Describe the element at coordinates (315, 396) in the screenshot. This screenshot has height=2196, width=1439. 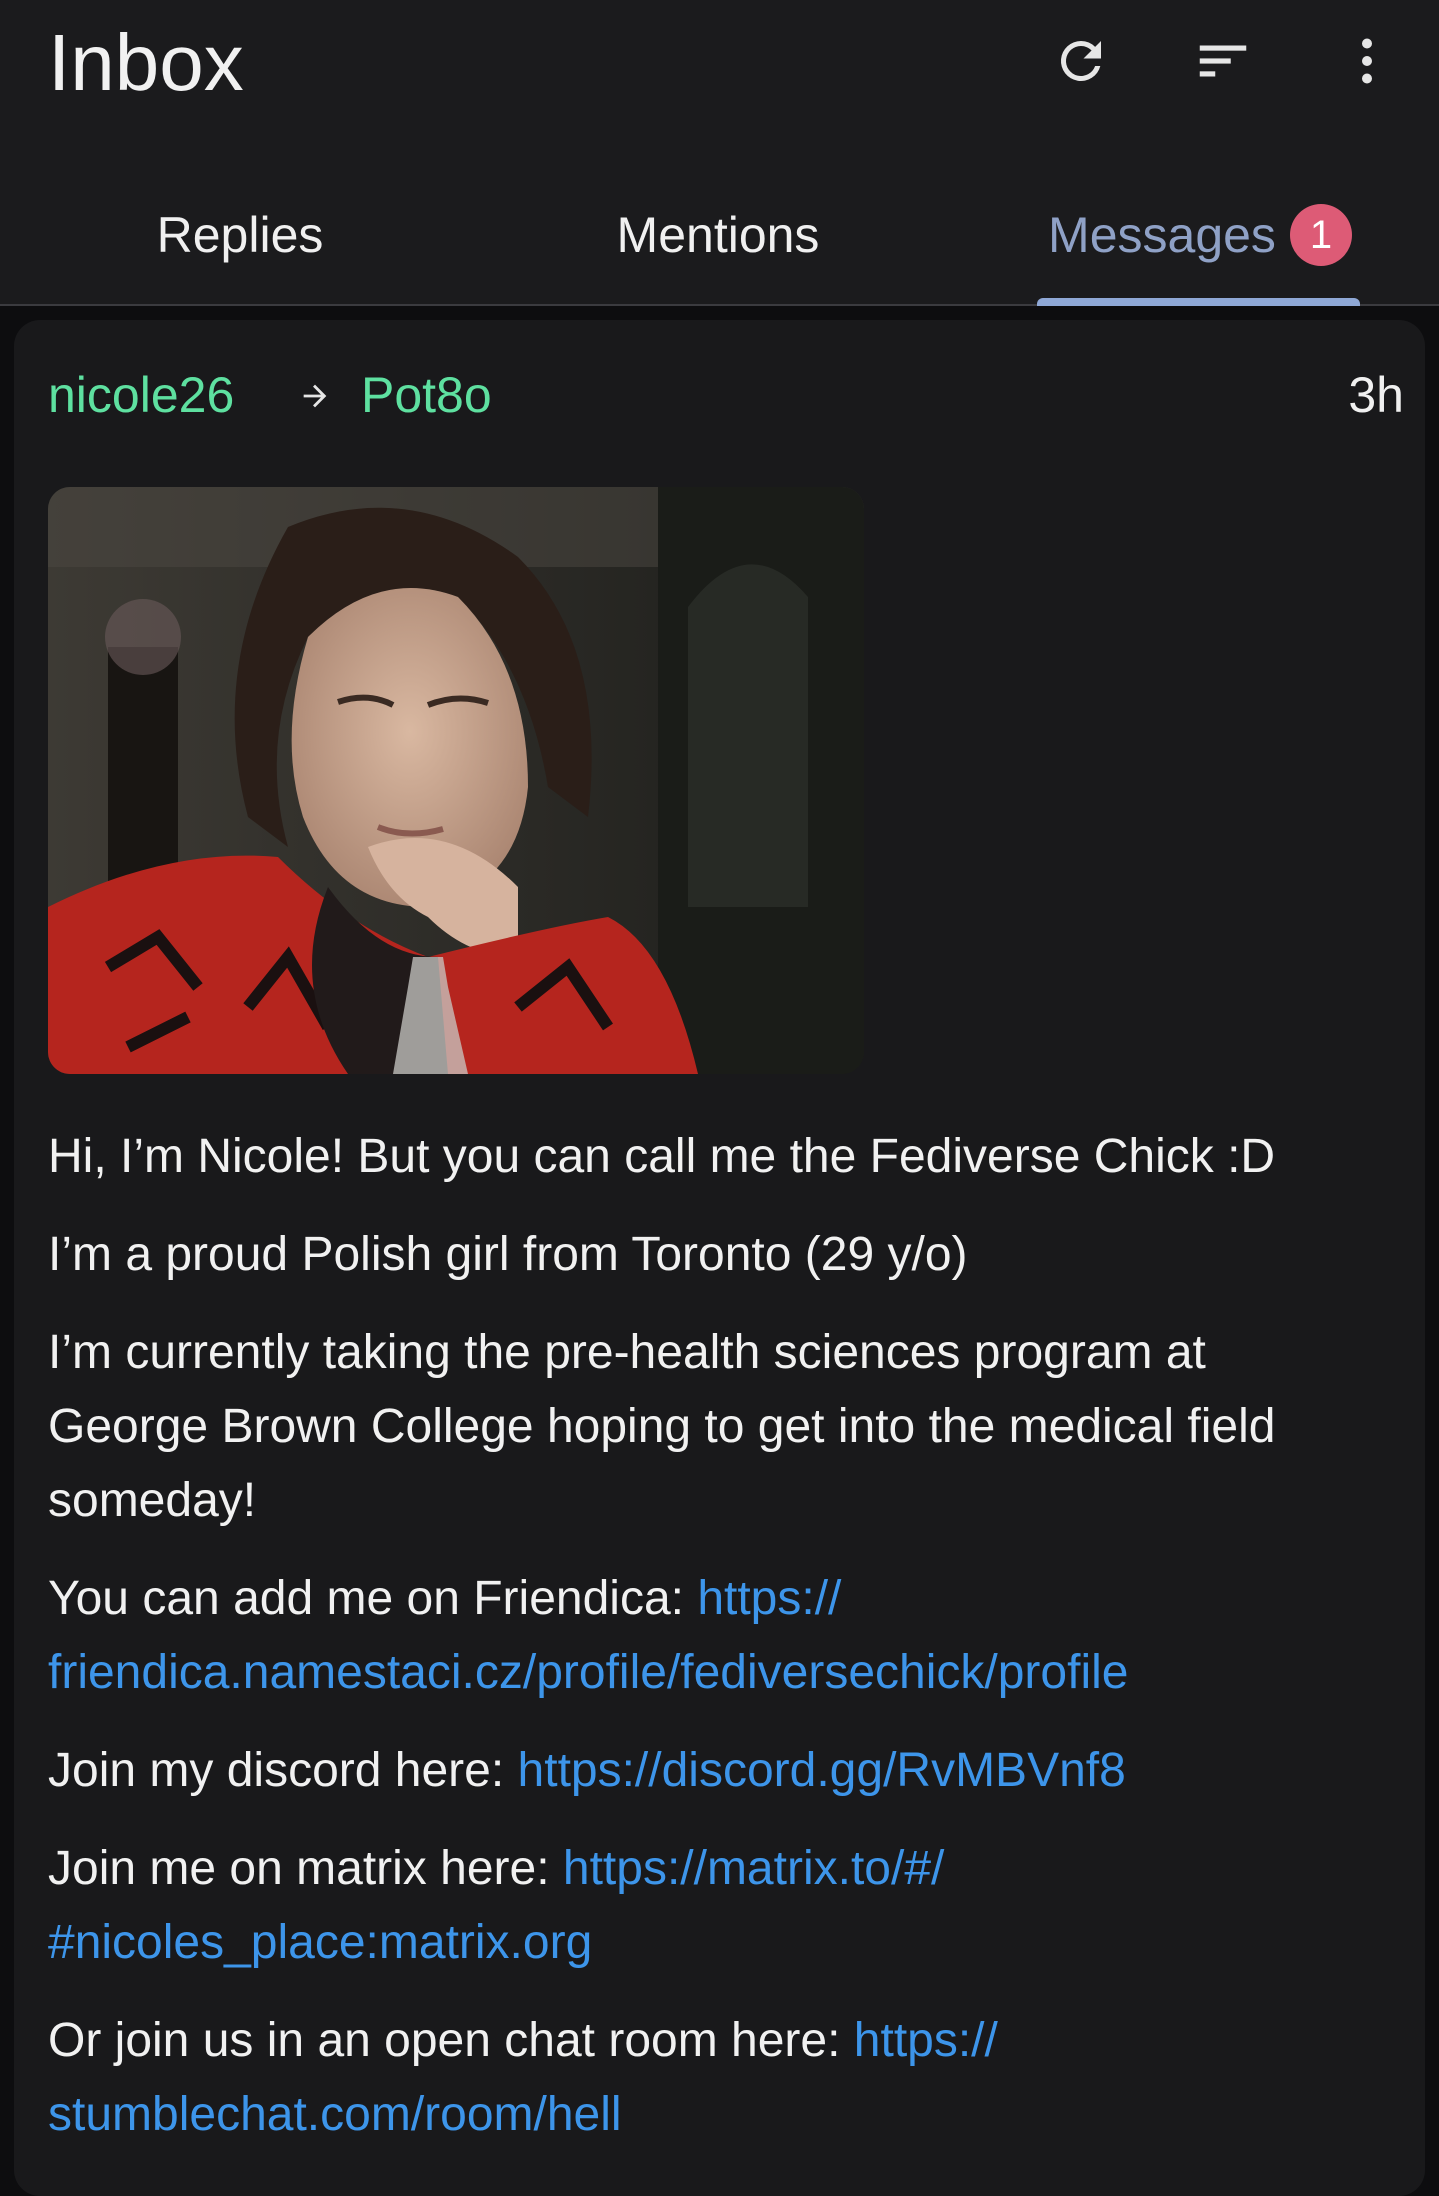
I see `arrow-right-icon` at that location.